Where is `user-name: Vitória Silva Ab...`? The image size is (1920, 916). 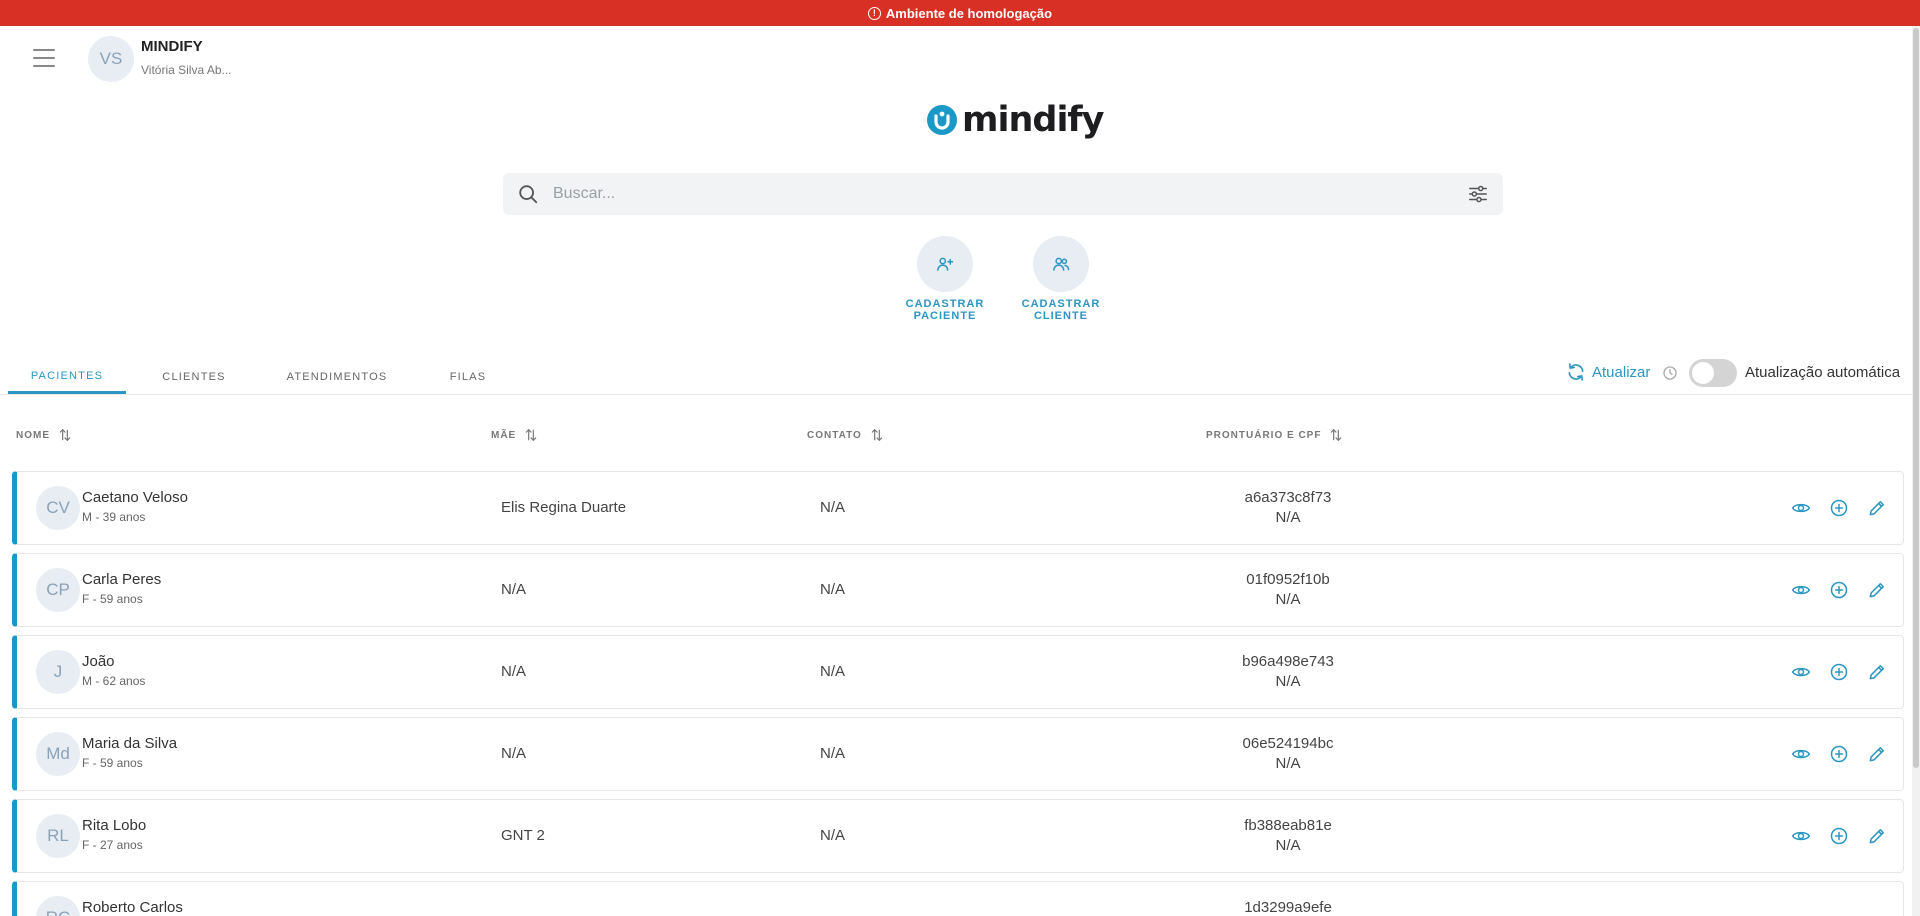
user-name: Vitória Silva Ab... is located at coordinates (186, 70).